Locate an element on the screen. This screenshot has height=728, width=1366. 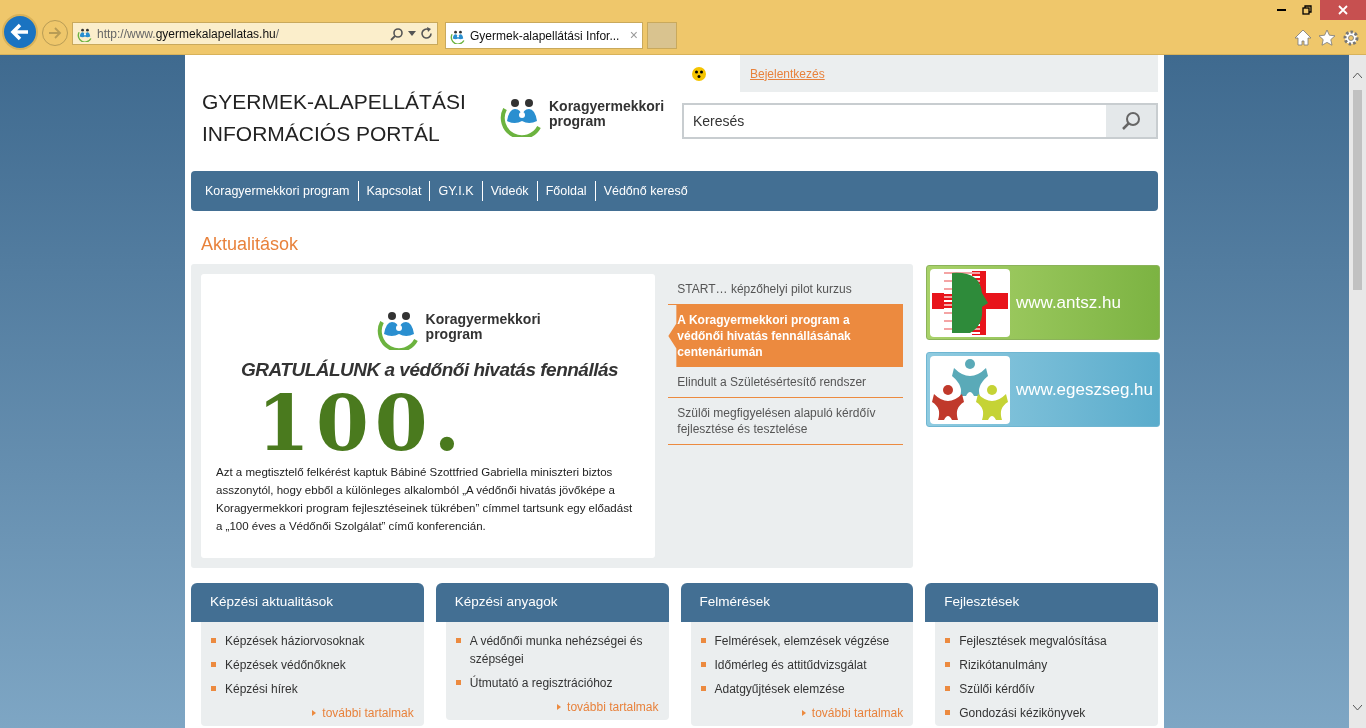
news-slide is located at coordinates (428, 416).